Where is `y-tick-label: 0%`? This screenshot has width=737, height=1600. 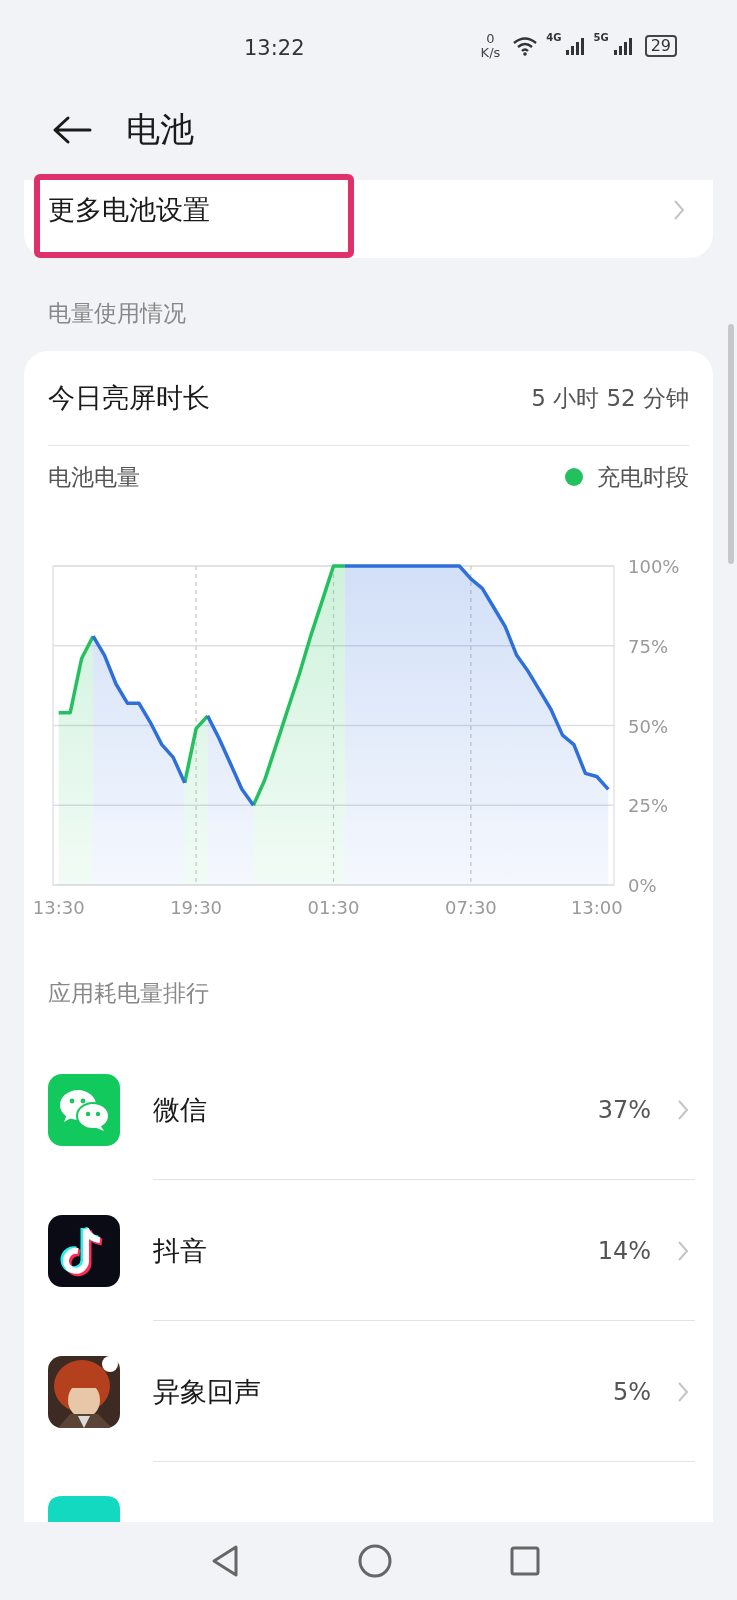
y-tick-label: 0% is located at coordinates (642, 885).